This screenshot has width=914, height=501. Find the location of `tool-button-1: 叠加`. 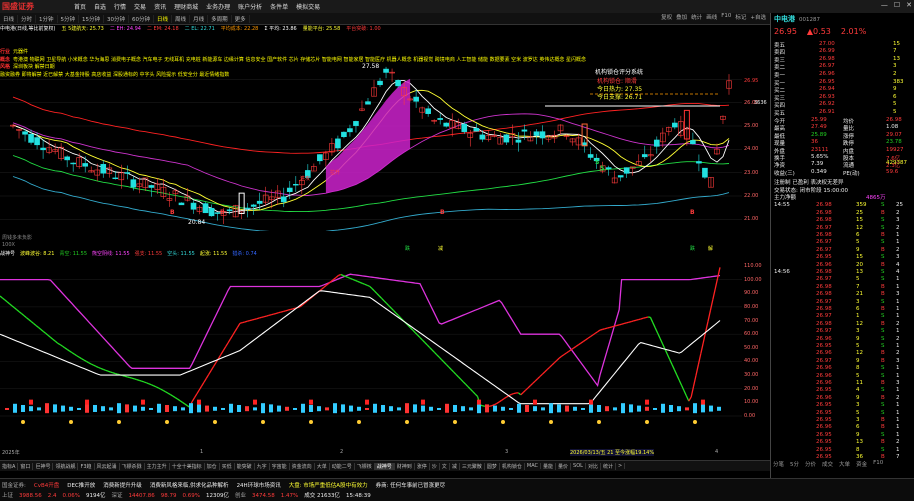

tool-button-1: 叠加 is located at coordinates (681, 17).